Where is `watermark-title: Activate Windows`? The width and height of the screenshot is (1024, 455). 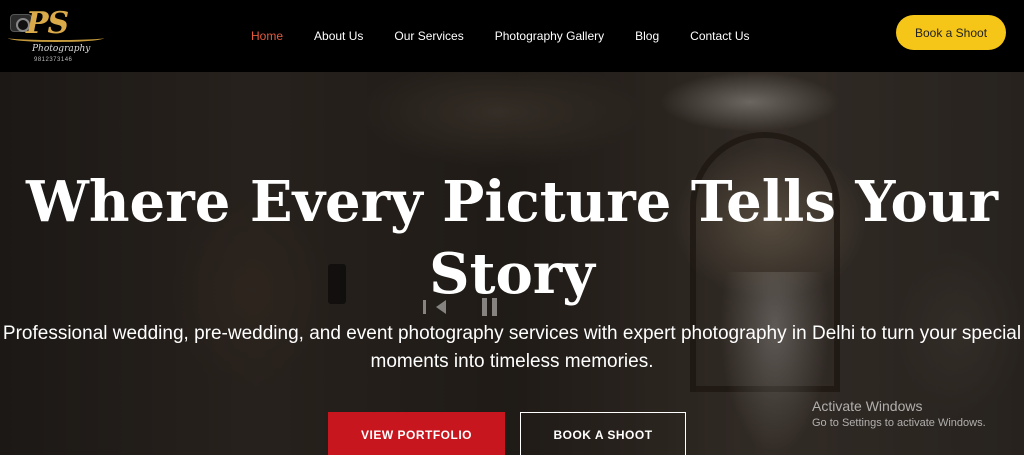
watermark-title: Activate Windows is located at coordinates (867, 406).